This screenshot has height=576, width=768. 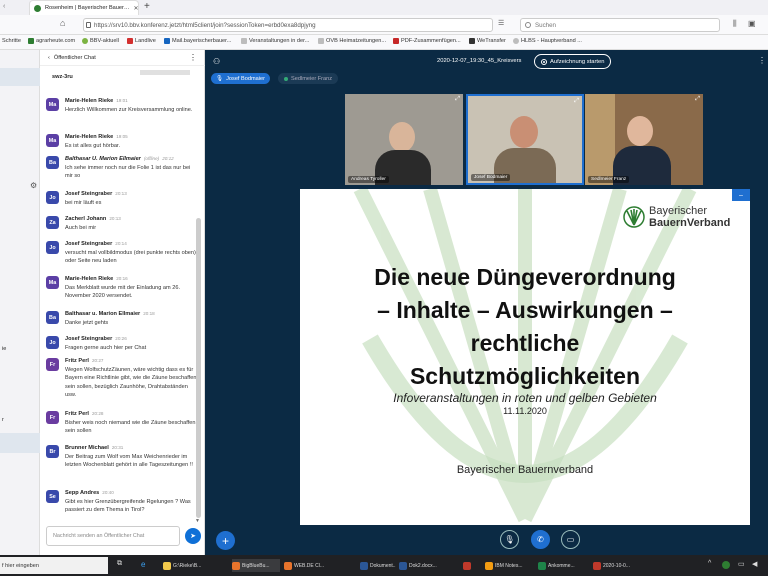 What do you see at coordinates (487, 41) in the screenshot?
I see `bookmark-item: WeTransfer` at bounding box center [487, 41].